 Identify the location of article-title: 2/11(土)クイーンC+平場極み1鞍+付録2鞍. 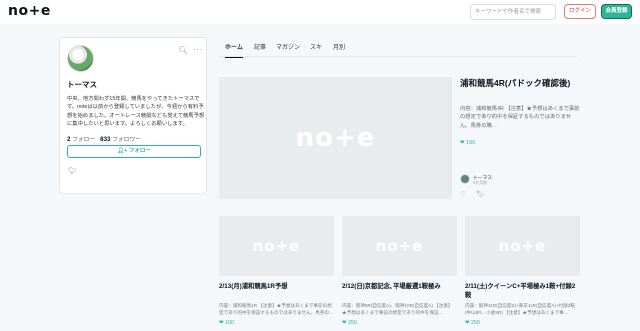
(522, 291).